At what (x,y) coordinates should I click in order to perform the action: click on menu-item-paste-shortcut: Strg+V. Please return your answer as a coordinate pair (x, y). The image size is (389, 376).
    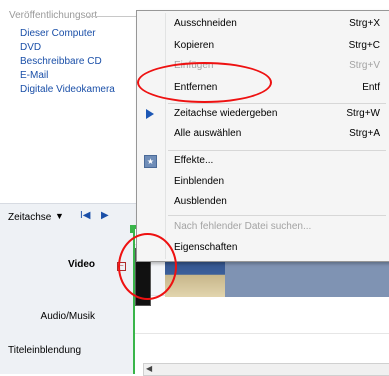
    Looking at the image, I should click on (364, 65).